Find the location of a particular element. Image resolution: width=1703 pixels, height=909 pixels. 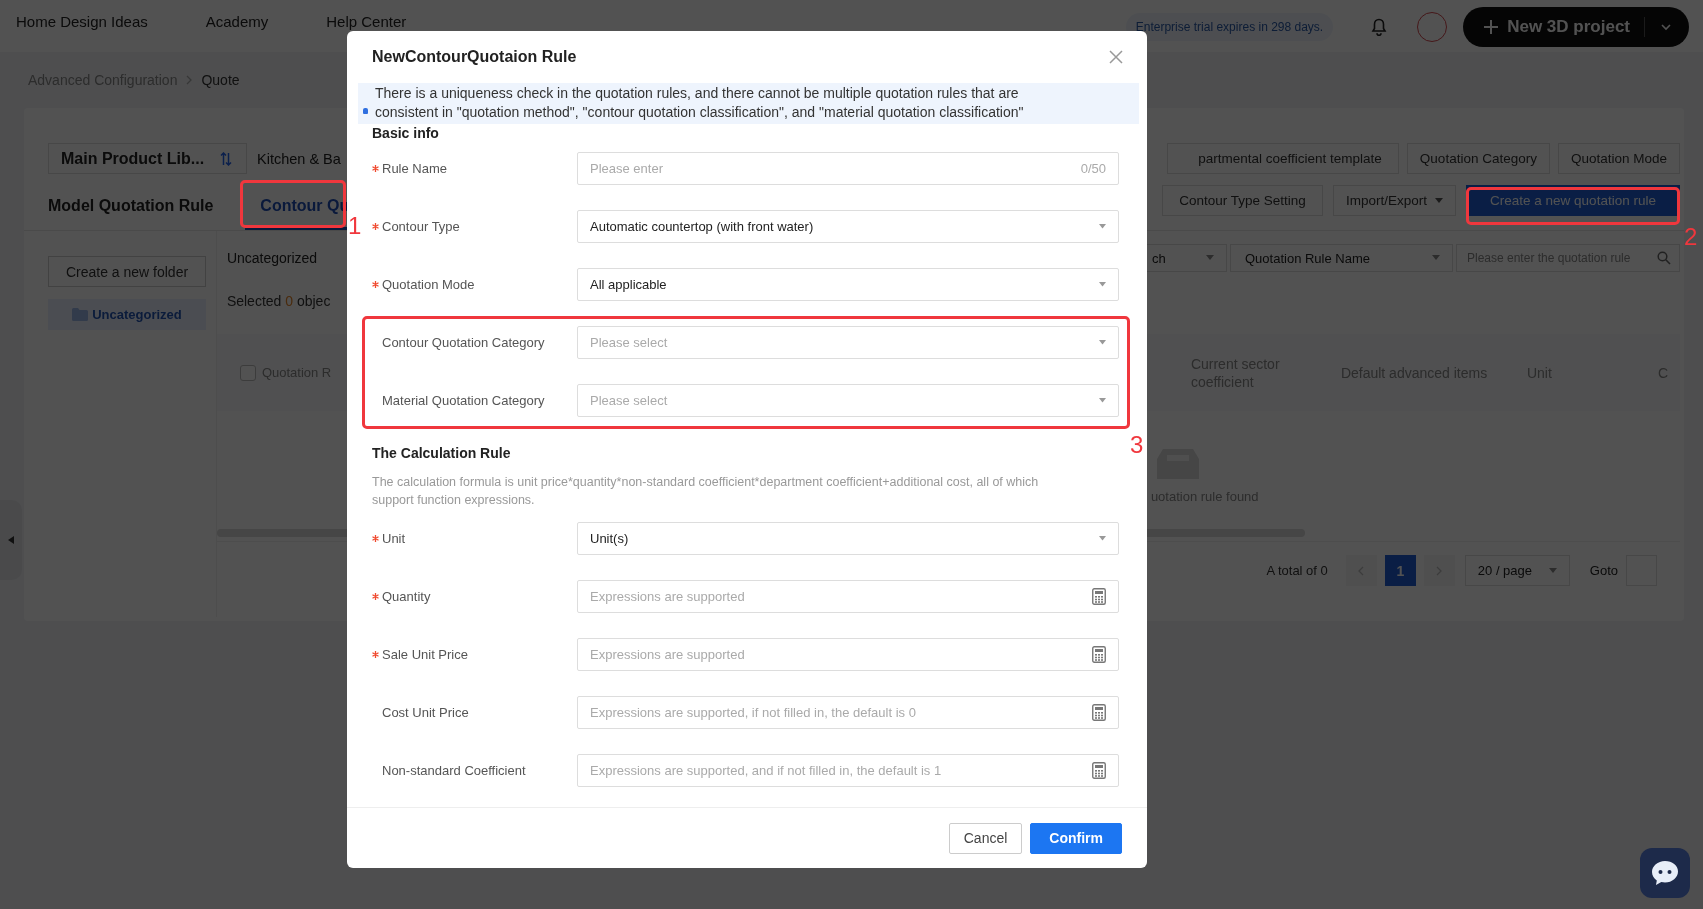

tab: Model Quotation Rule is located at coordinates (138, 202).